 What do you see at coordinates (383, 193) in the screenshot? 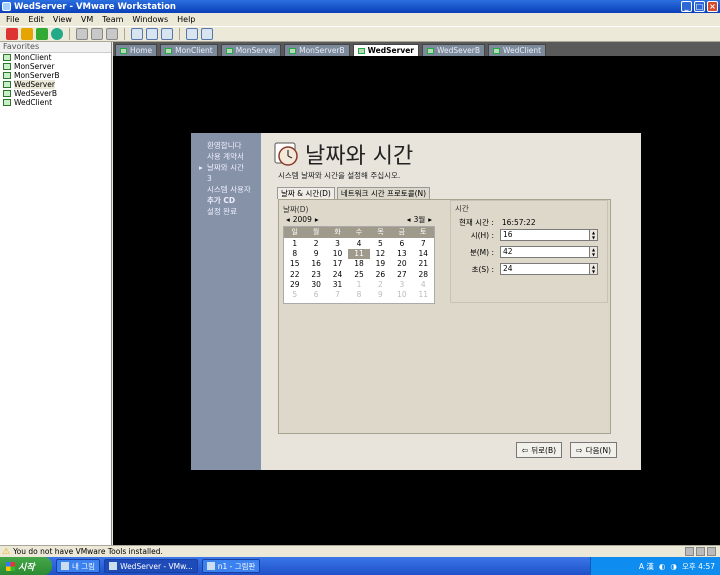
I see `tab-ntp: 네트워크 시간 프로토콜(N)` at bounding box center [383, 193].